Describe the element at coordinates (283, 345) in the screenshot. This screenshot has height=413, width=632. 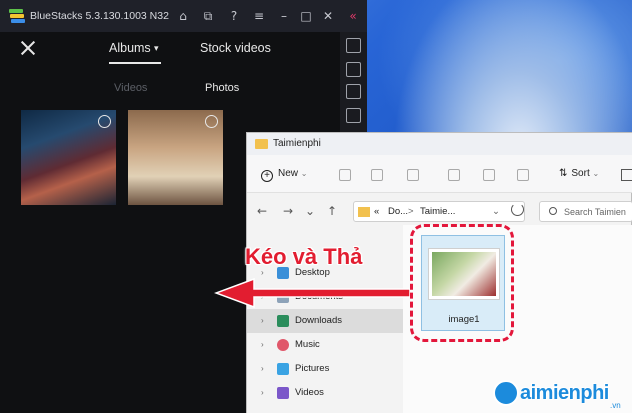
I see `music-icon` at that location.